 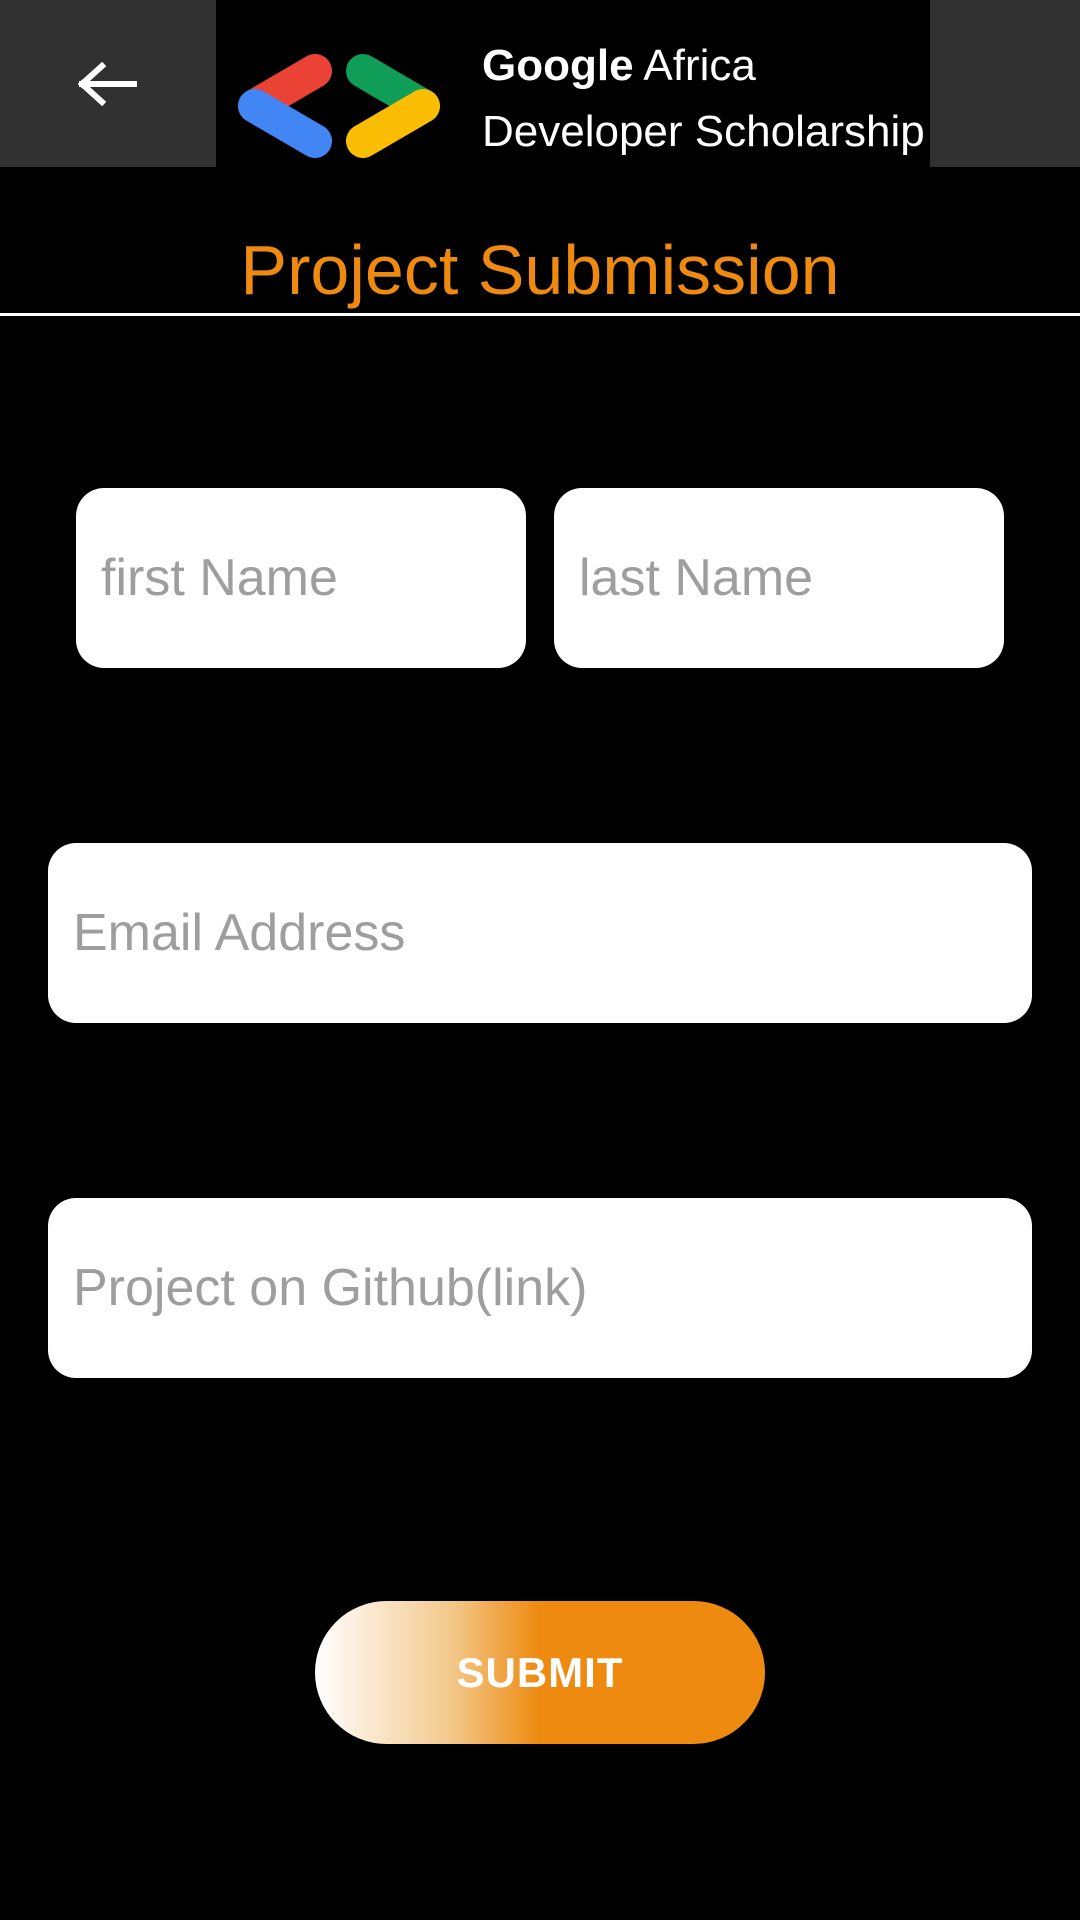 I want to click on github-link-input, so click(x=540, y=1288).